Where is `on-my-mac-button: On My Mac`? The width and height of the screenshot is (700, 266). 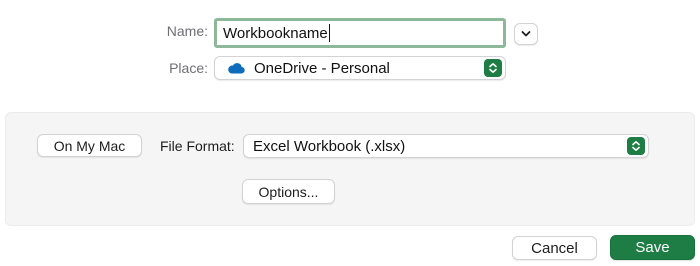 on-my-mac-button: On My Mac is located at coordinates (89, 145).